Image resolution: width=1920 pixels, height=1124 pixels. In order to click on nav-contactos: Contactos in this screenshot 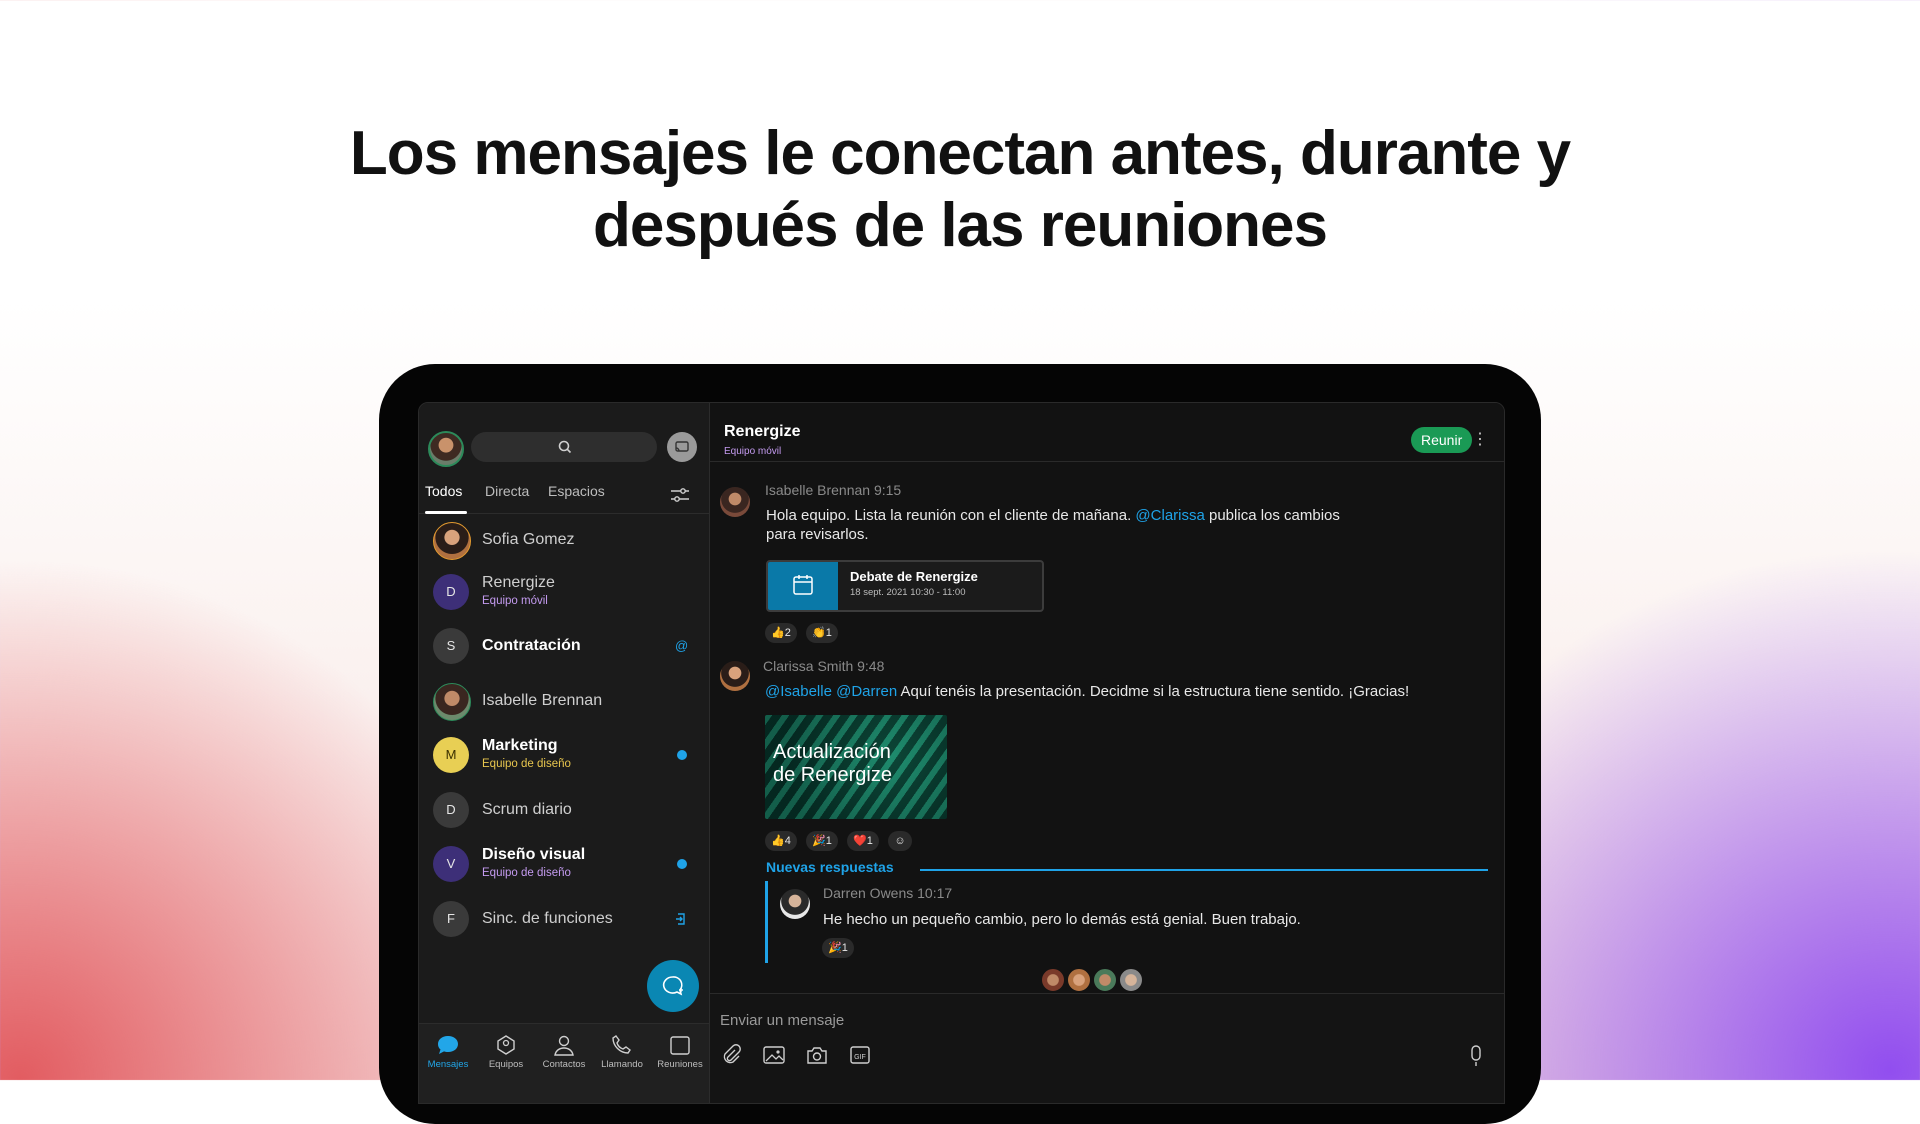, I will do `click(564, 1052)`.